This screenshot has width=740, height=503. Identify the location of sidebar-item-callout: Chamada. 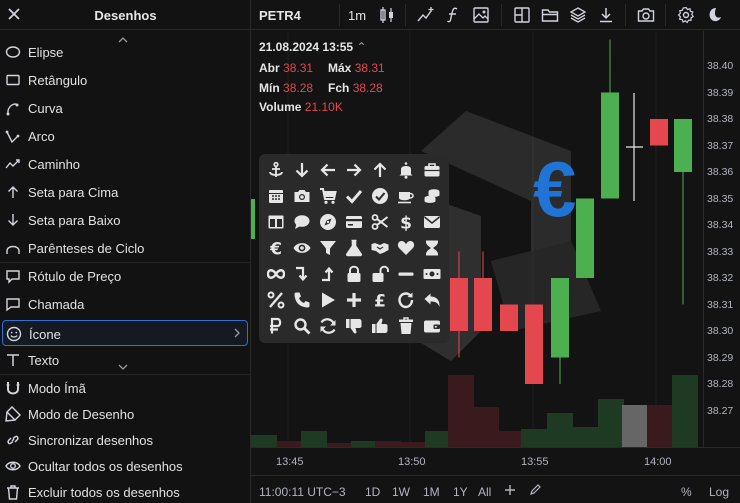
(125, 304).